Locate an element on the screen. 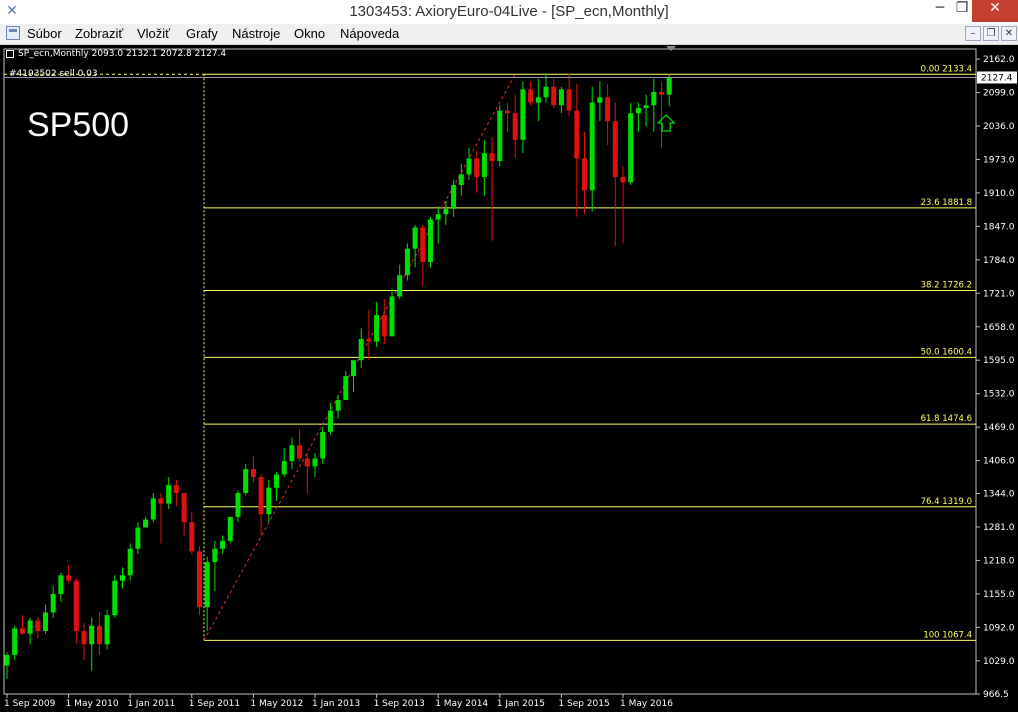 Image resolution: width=1018 pixels, height=712 pixels. x-tick-label: 1 May 2012 is located at coordinates (276, 704).